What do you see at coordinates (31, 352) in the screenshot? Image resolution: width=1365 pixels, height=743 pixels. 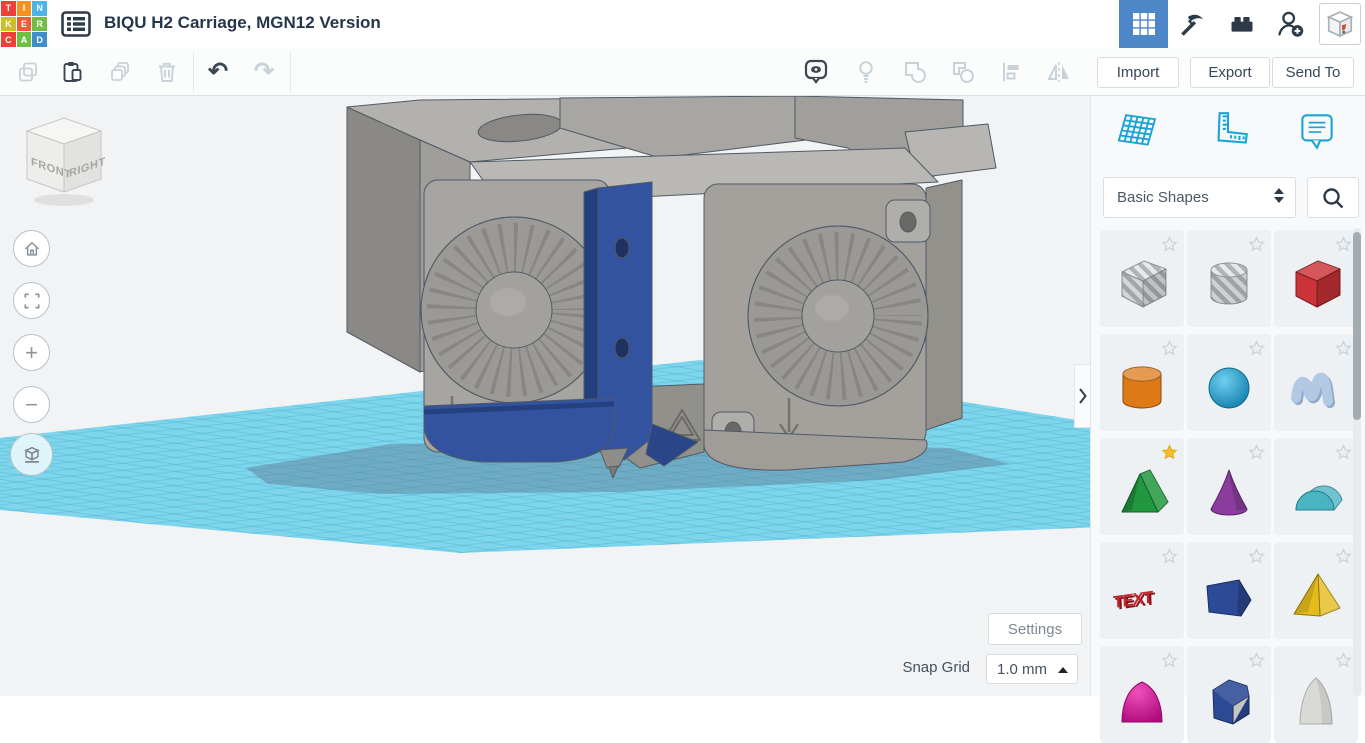 I see `zoom-in-button: +` at bounding box center [31, 352].